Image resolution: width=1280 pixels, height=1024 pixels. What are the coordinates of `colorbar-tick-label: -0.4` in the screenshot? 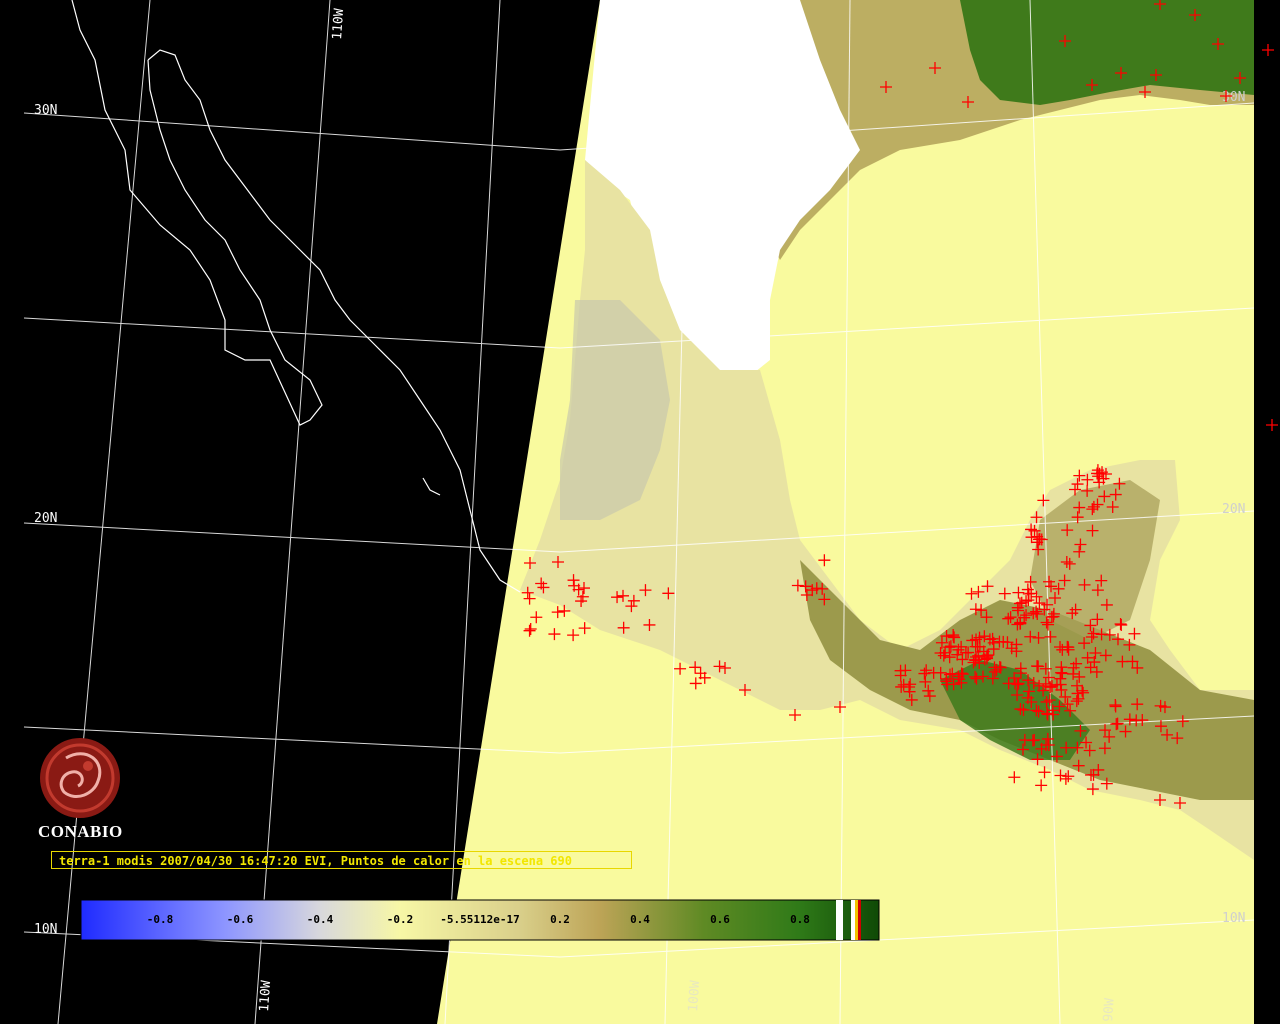 It's located at (320, 919).